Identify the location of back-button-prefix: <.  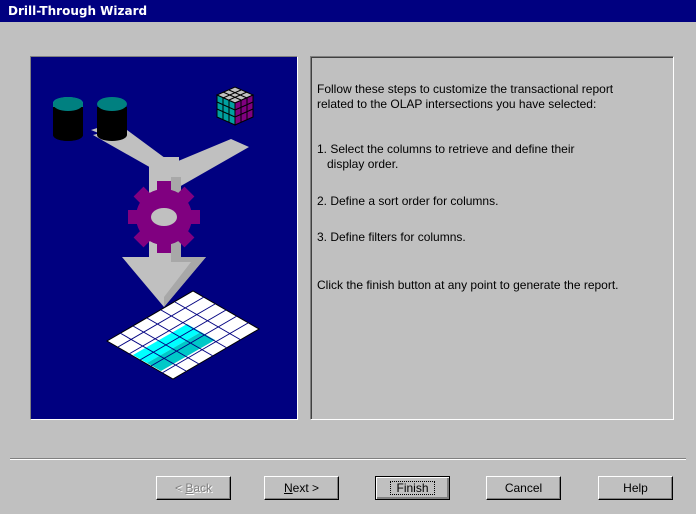
(180, 488).